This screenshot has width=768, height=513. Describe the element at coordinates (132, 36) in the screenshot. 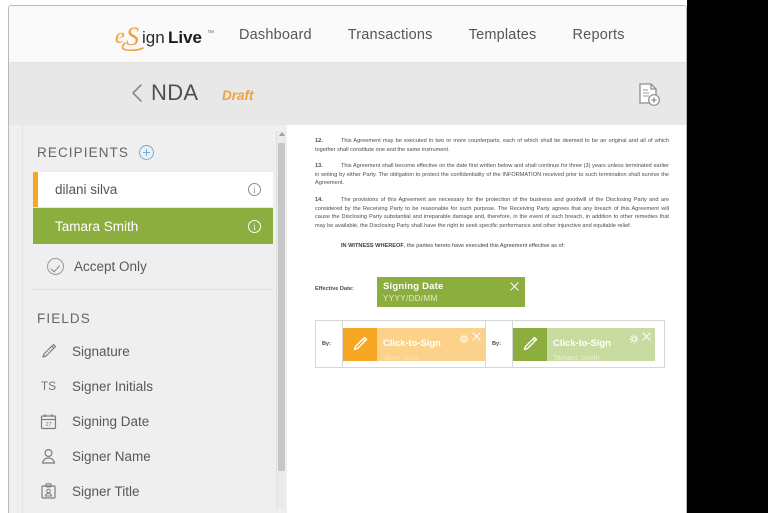

I see `svg-text: S` at that location.